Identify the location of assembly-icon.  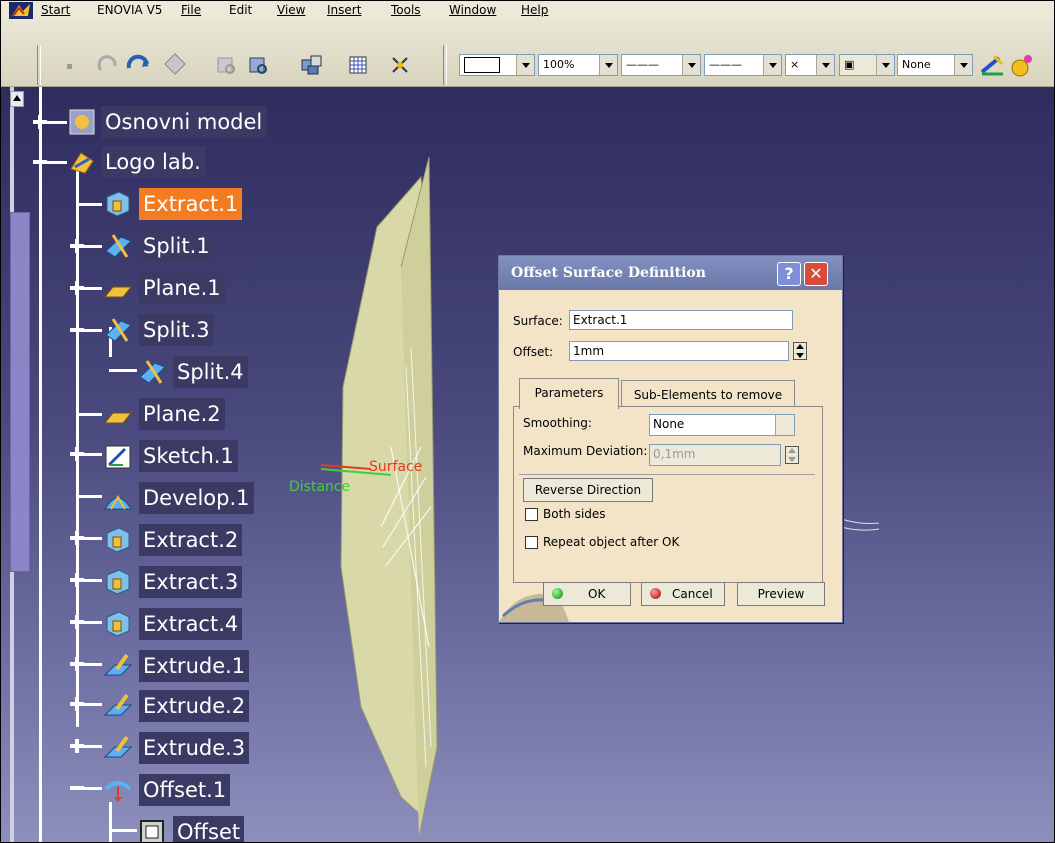
(82, 122).